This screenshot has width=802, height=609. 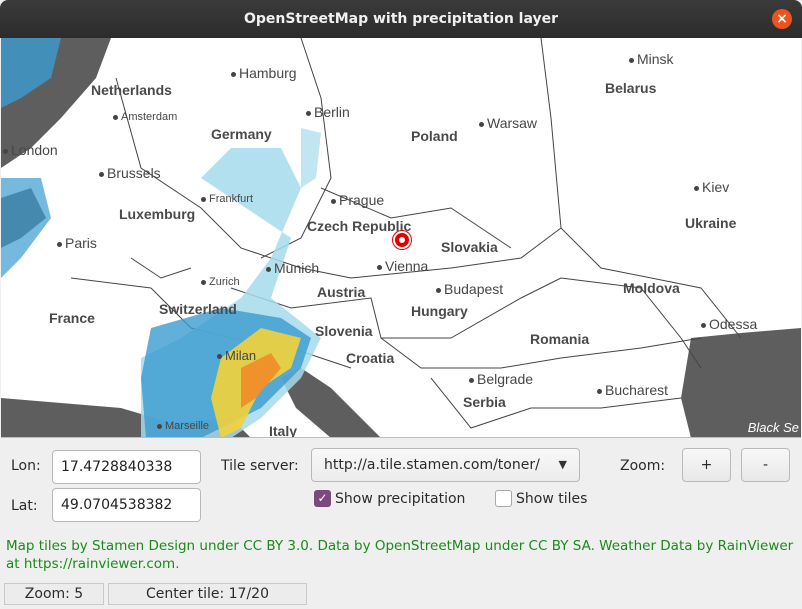 I want to click on title-bar: OpenStreetMap with precipitation layer ×, so click(x=401, y=19).